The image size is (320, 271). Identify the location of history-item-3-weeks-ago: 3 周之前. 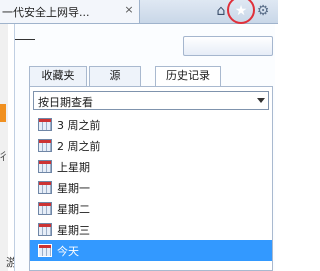
(151, 124).